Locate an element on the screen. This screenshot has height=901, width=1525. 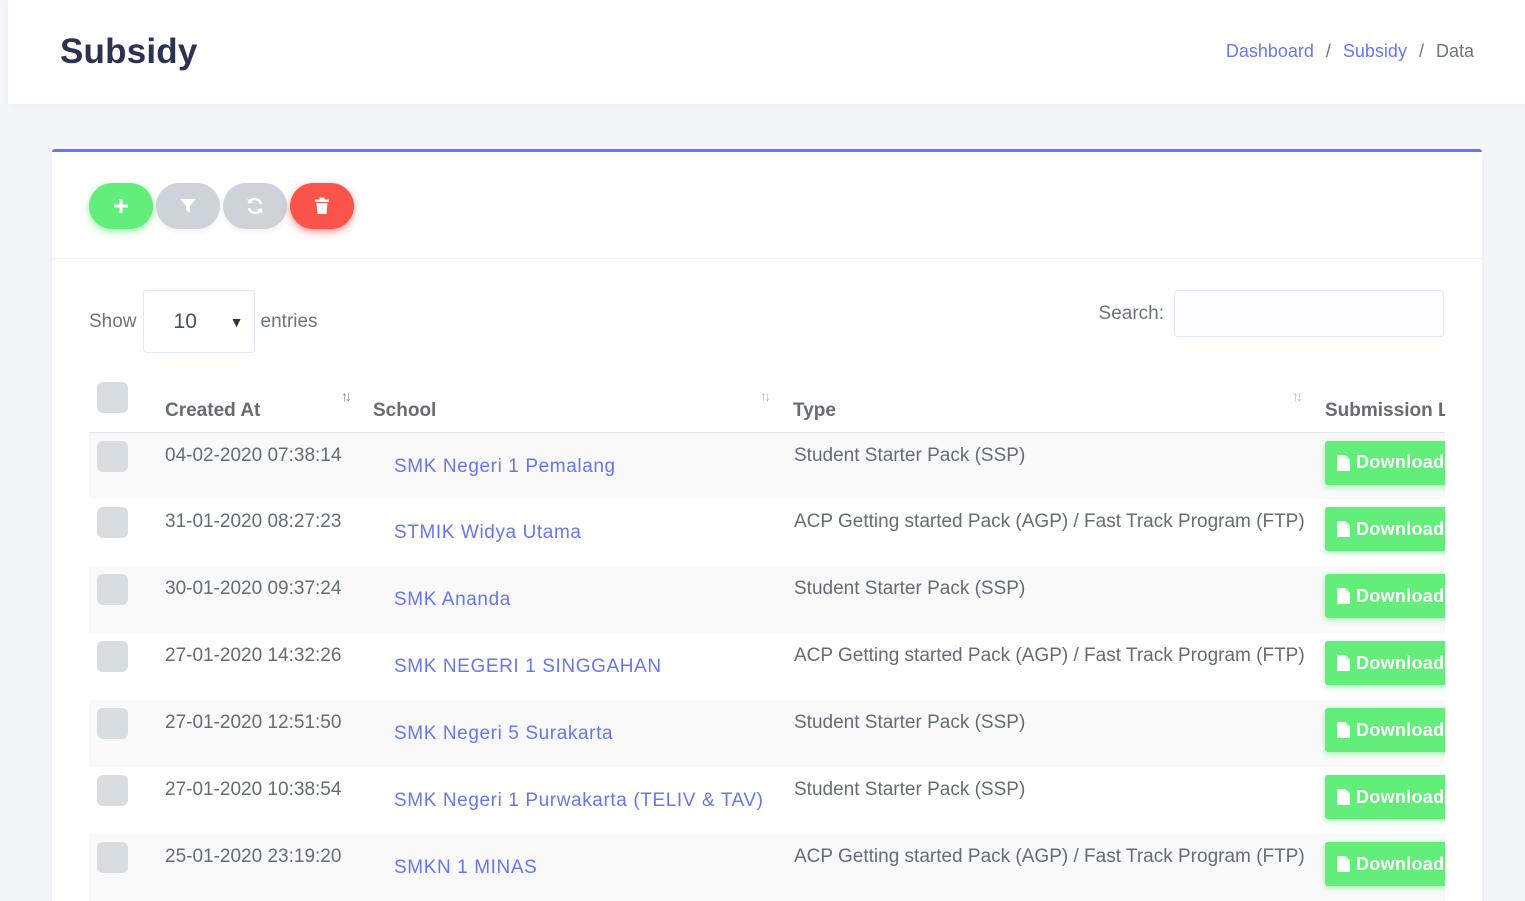
card-header is located at coordinates (767, 205).